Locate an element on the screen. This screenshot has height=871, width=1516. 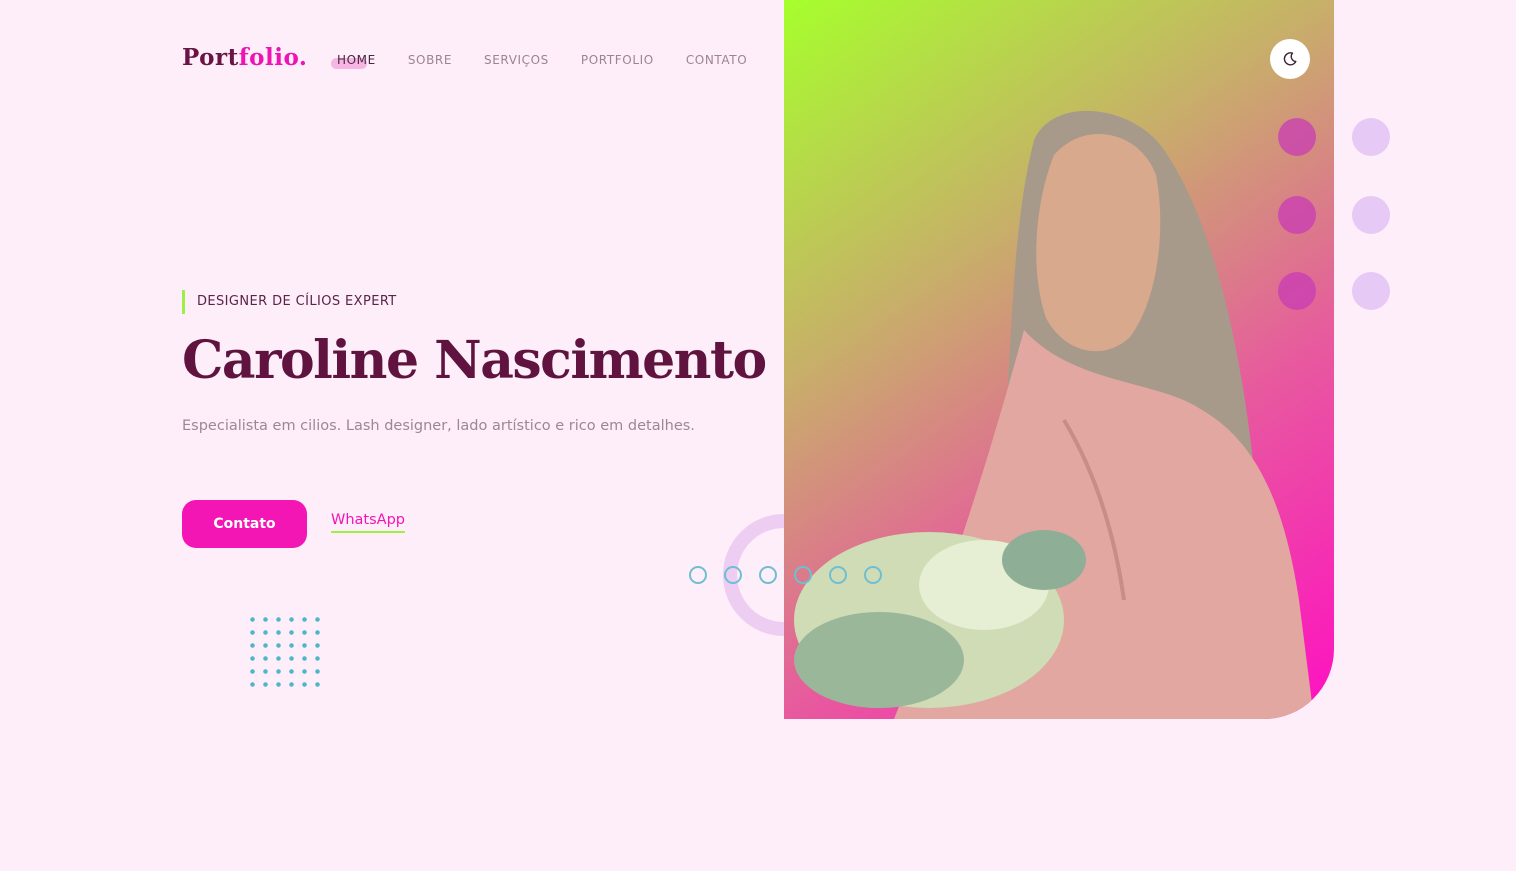
whatsapp-link: WhatsApp is located at coordinates (368, 522).